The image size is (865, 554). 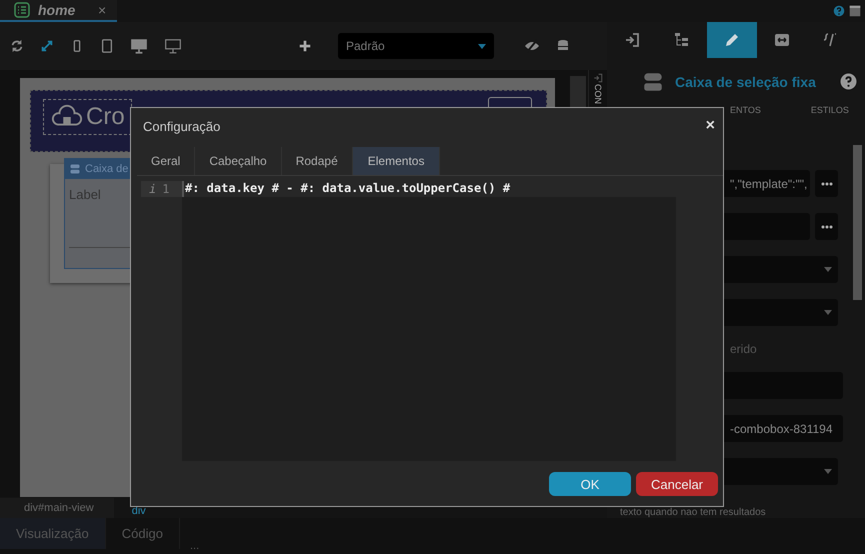 I want to click on field-label: texto quando nao tem resultados, so click(x=693, y=512).